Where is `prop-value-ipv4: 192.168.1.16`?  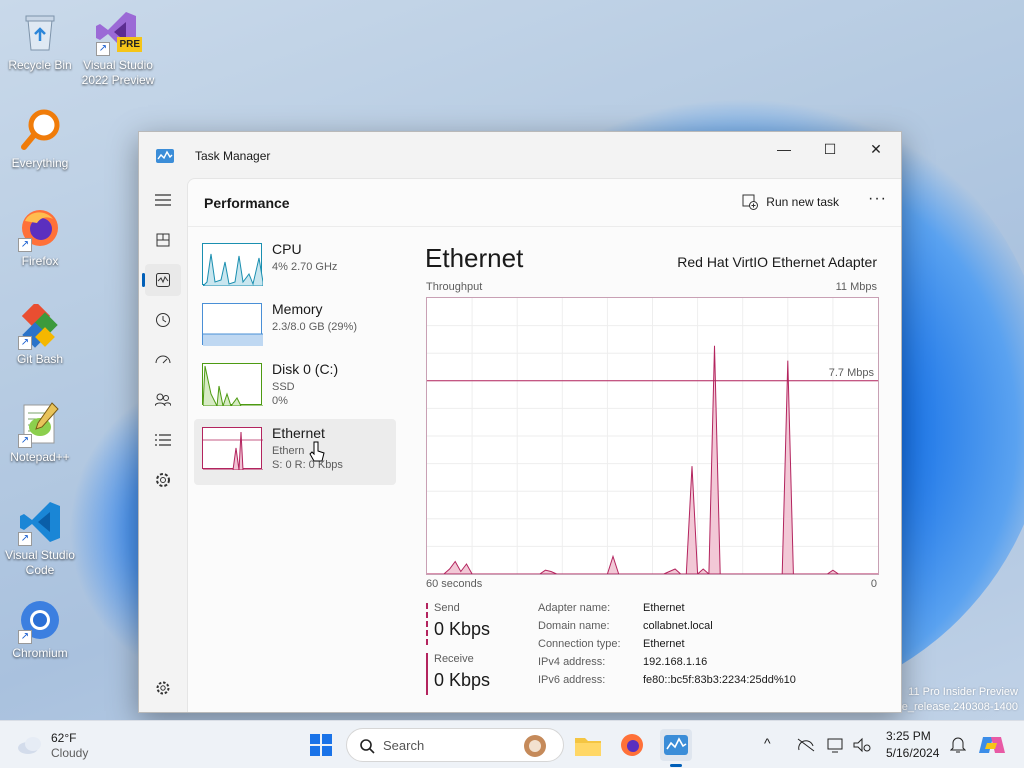
prop-value-ipv4: 192.168.1.16 is located at coordinates (675, 662).